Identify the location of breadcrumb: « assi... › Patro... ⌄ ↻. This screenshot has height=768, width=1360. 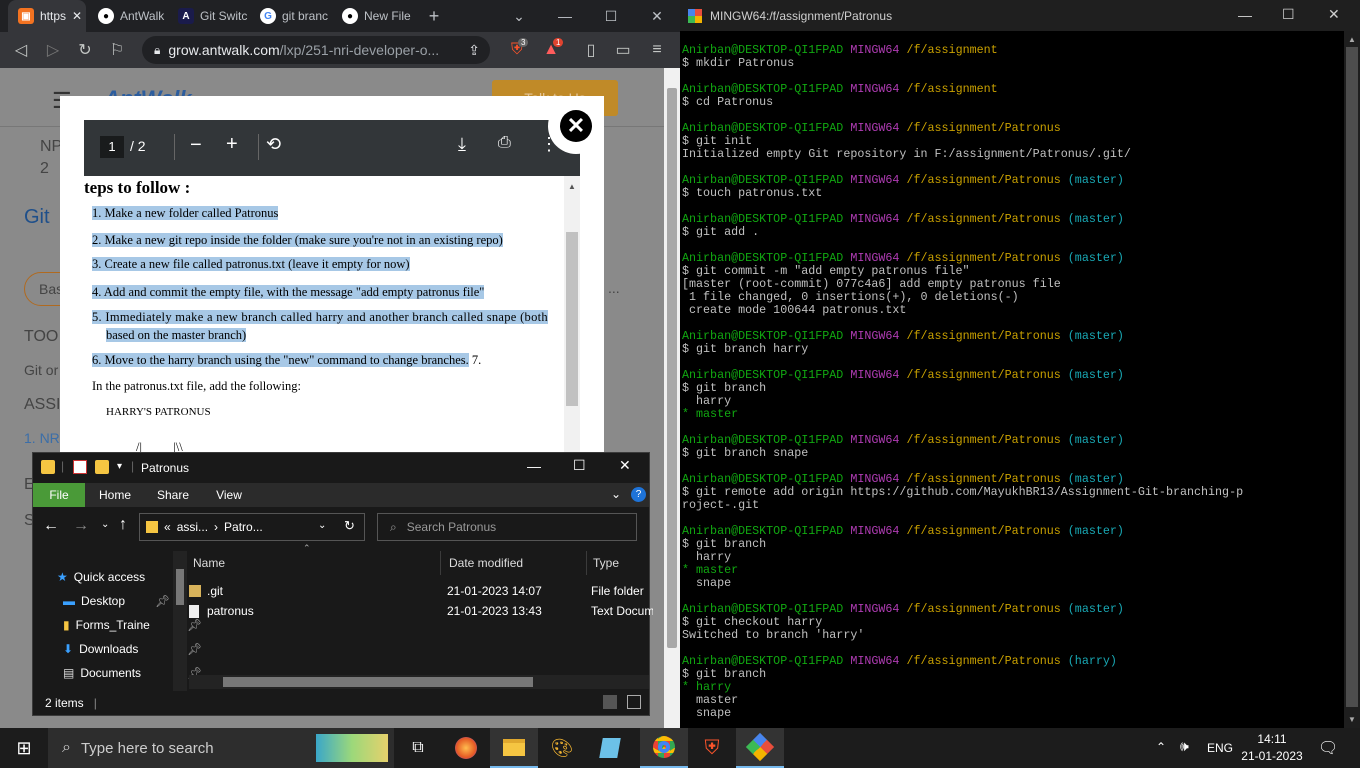
(252, 527).